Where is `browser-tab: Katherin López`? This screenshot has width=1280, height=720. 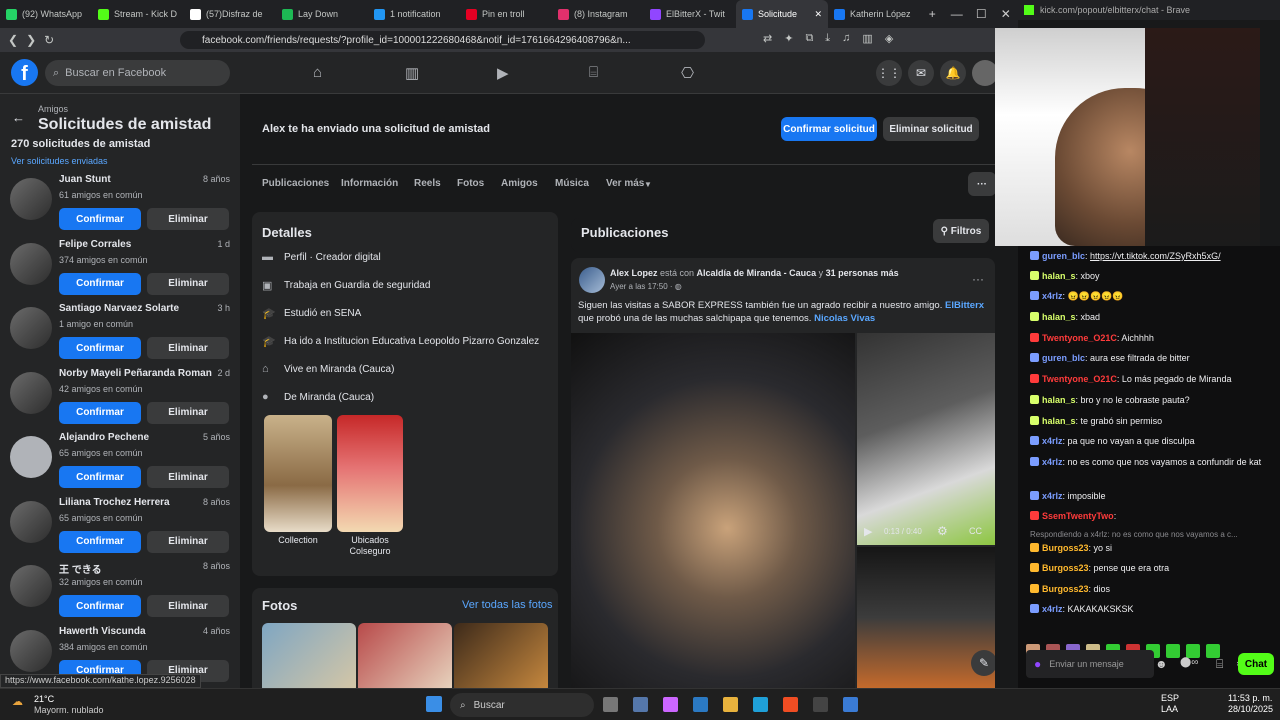
browser-tab: Katherin López is located at coordinates (874, 14).